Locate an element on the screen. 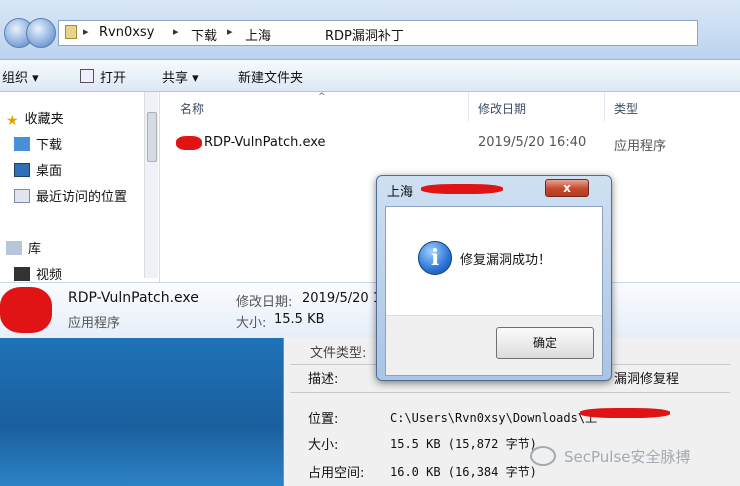 The width and height of the screenshot is (740, 486). nav-recent: 最近访问的位置 is located at coordinates (70, 195).